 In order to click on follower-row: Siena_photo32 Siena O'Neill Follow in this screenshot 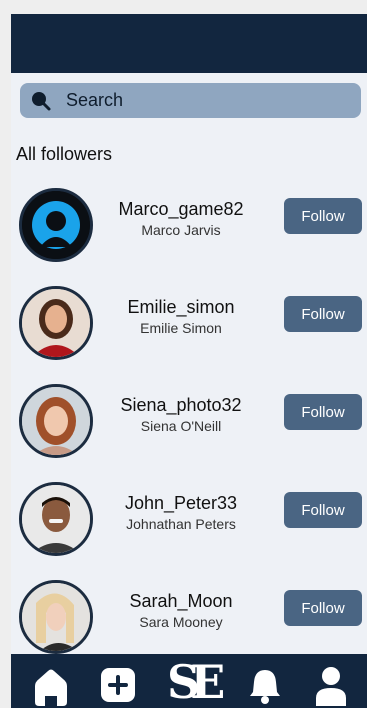, I will do `click(189, 422)`.